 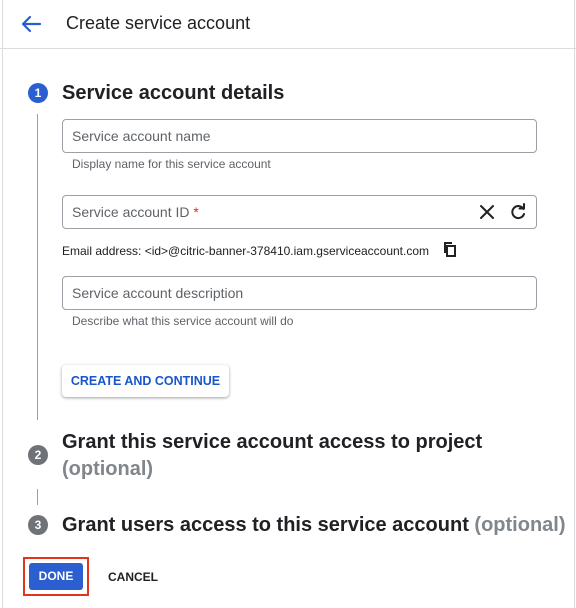 I want to click on create-and-continue-button: CREATE AND CONTINUE, so click(x=145, y=381).